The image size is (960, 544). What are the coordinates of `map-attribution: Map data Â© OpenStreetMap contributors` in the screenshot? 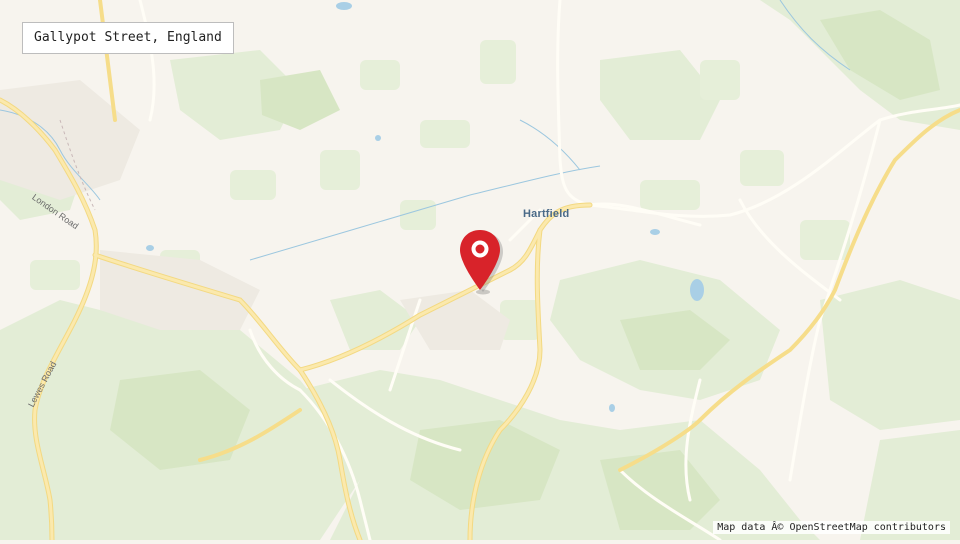 It's located at (831, 527).